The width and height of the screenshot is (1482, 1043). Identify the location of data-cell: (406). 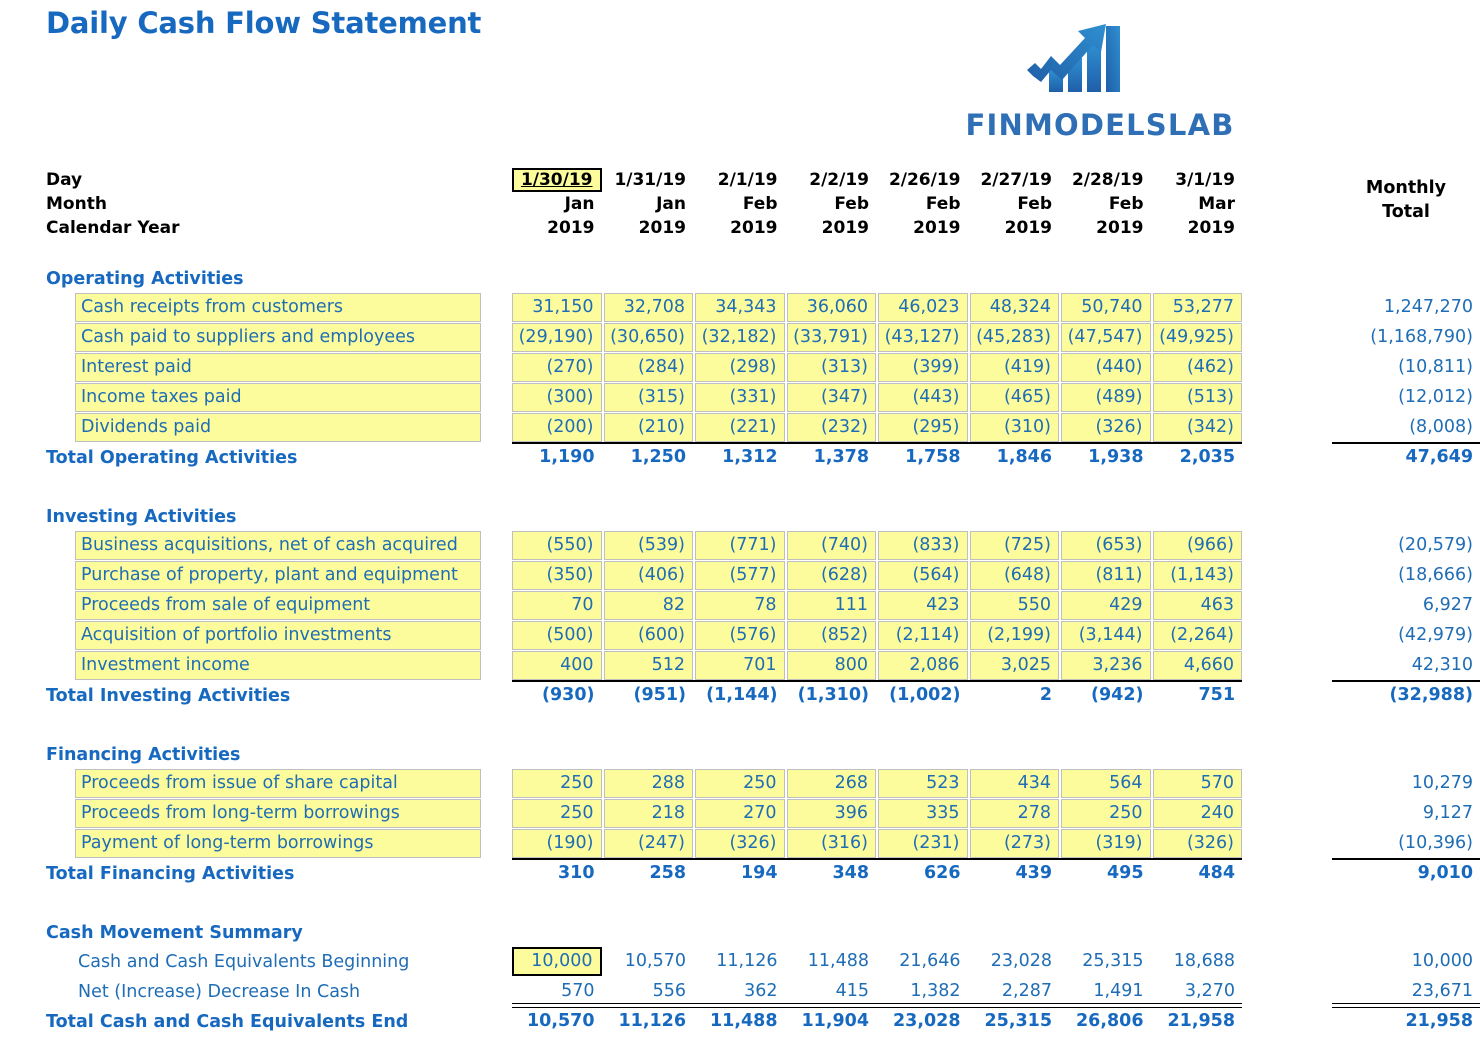
(648, 575).